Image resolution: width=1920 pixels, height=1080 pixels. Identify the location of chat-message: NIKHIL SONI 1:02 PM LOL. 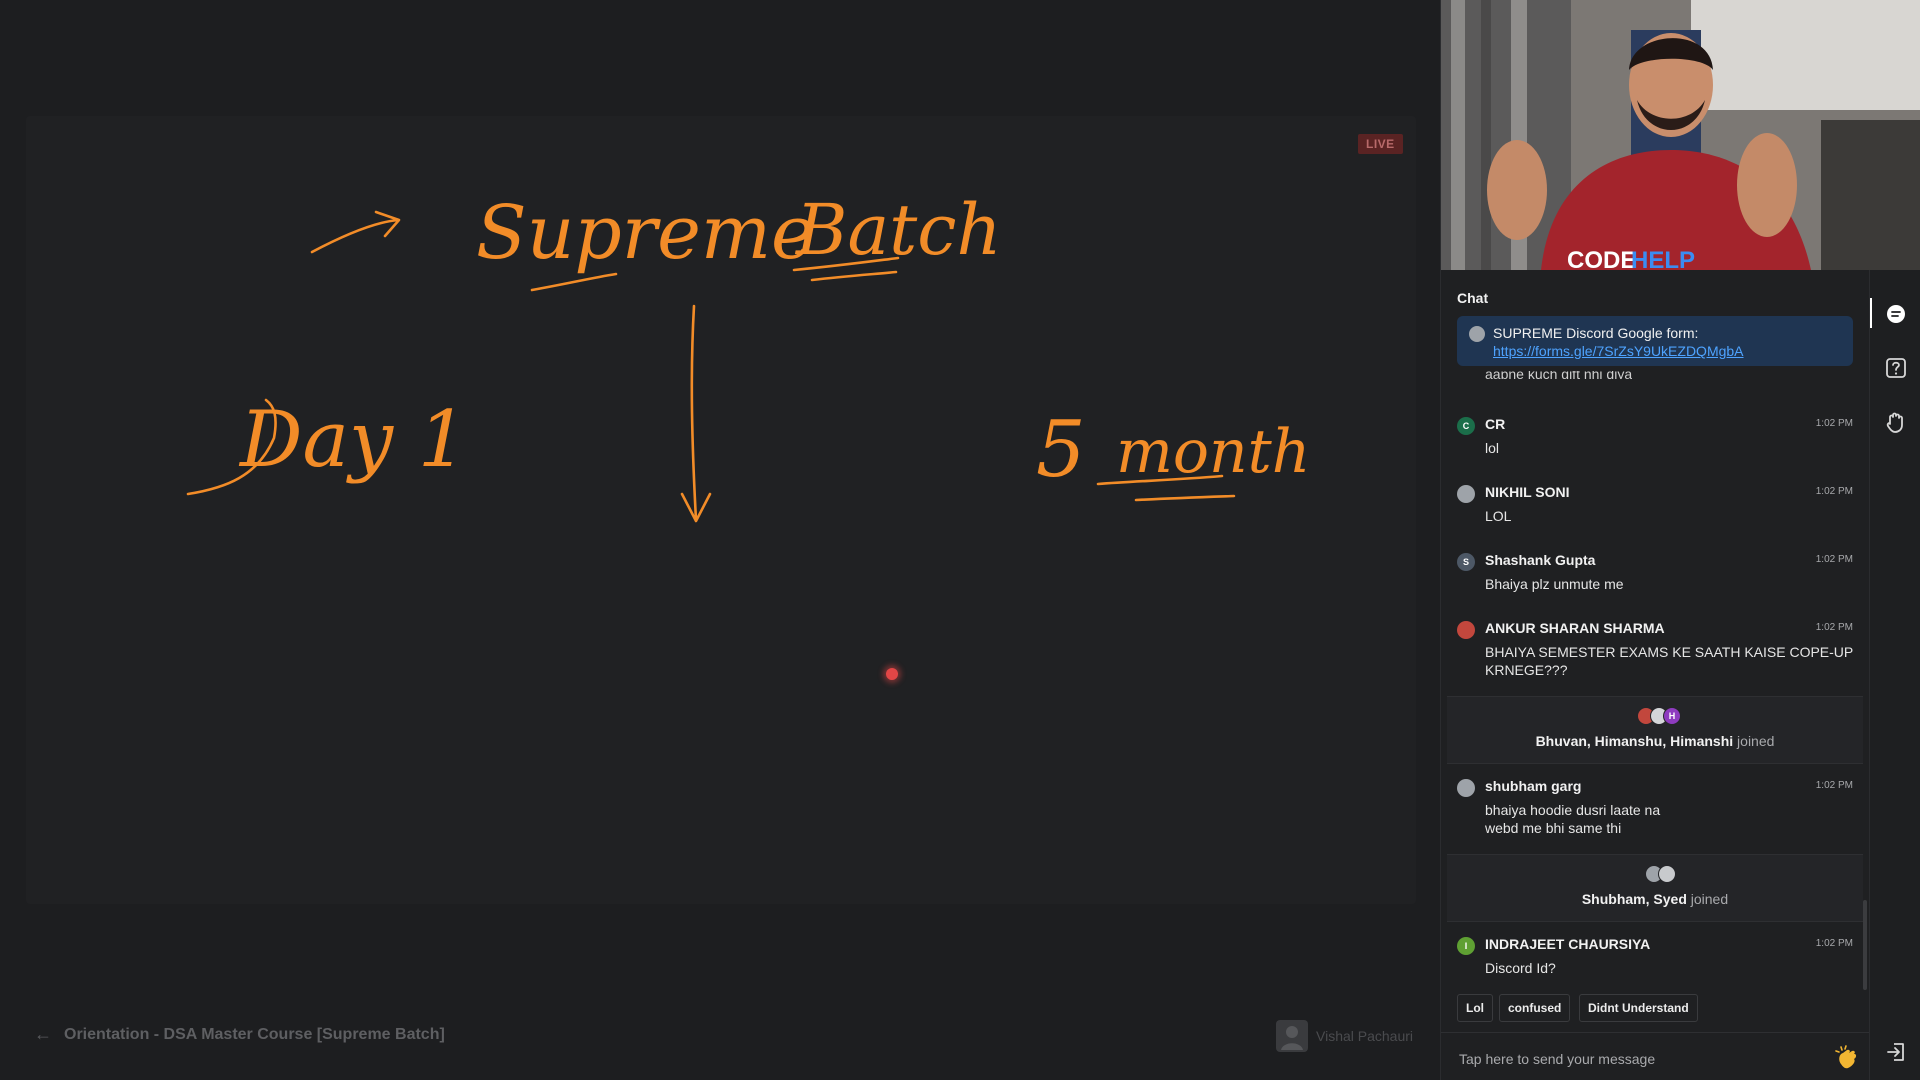
(1655, 507).